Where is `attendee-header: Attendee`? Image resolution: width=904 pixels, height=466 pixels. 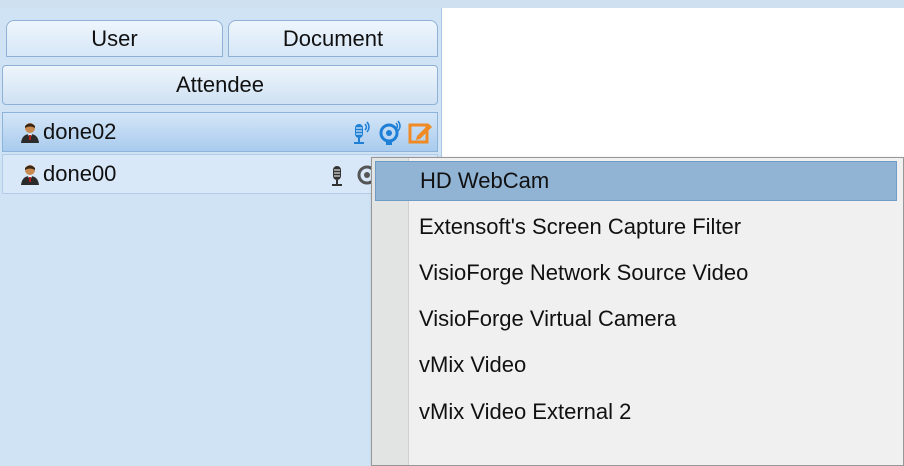
attendee-header: Attendee is located at coordinates (220, 85).